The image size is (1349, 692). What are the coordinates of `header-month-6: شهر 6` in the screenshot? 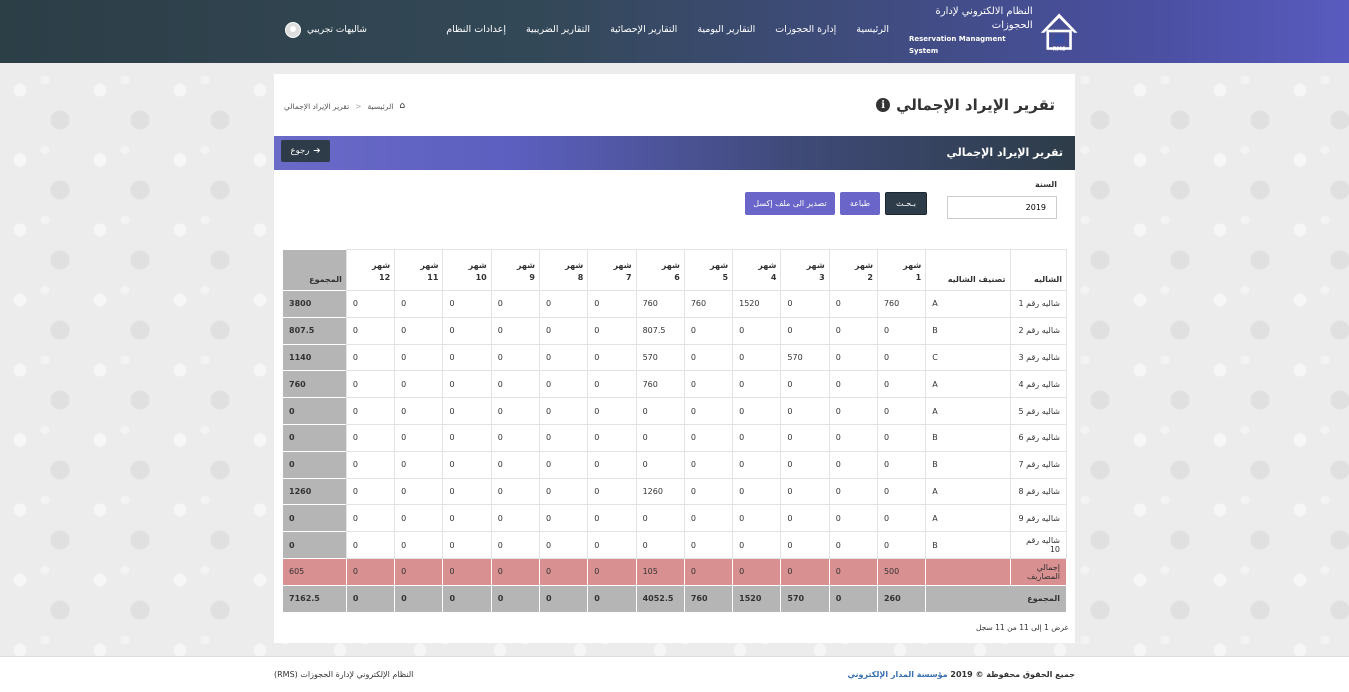 It's located at (660, 270).